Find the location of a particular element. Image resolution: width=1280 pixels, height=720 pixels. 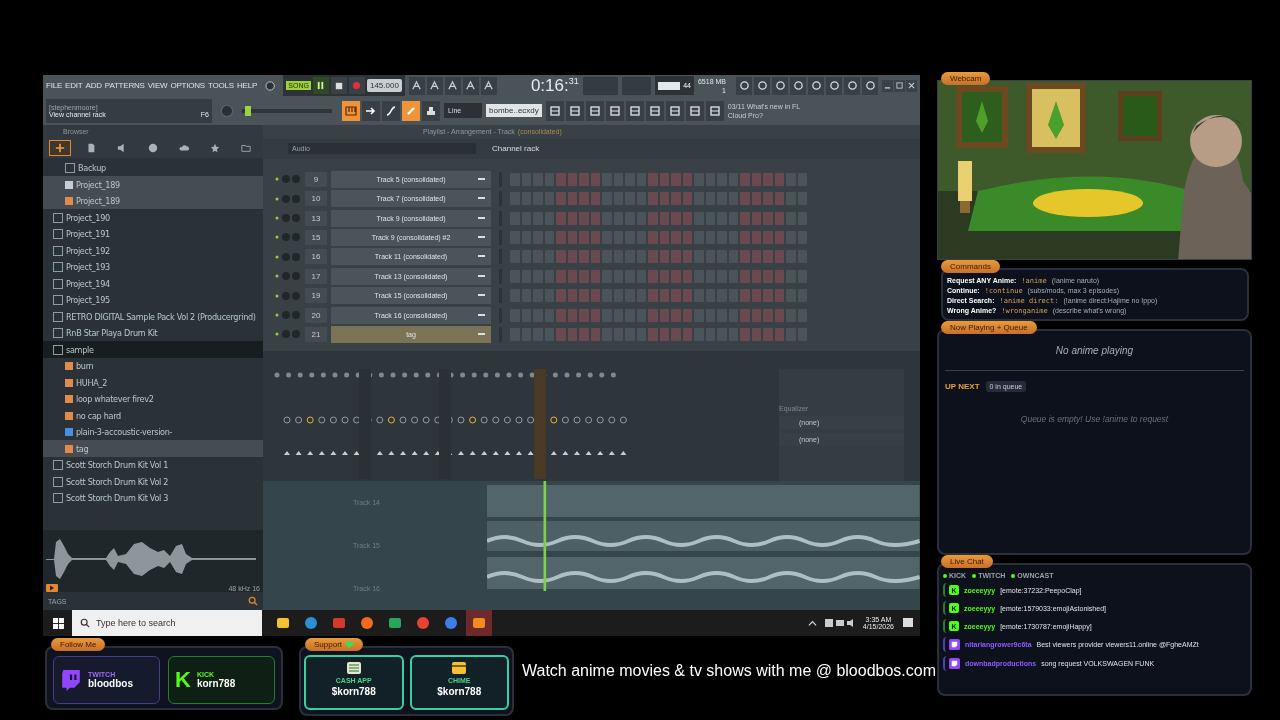

platform-handle: korn788 is located at coordinates (216, 684).